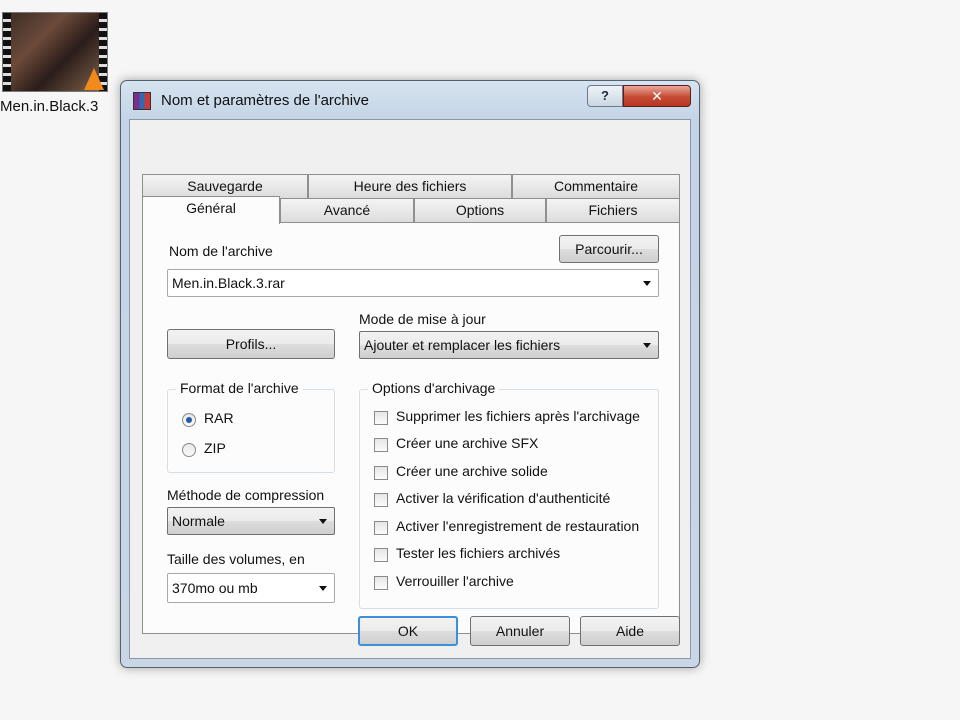 This screenshot has height=720, width=960. I want to click on test-files-label: Tester les fichiers archivés, so click(478, 553).